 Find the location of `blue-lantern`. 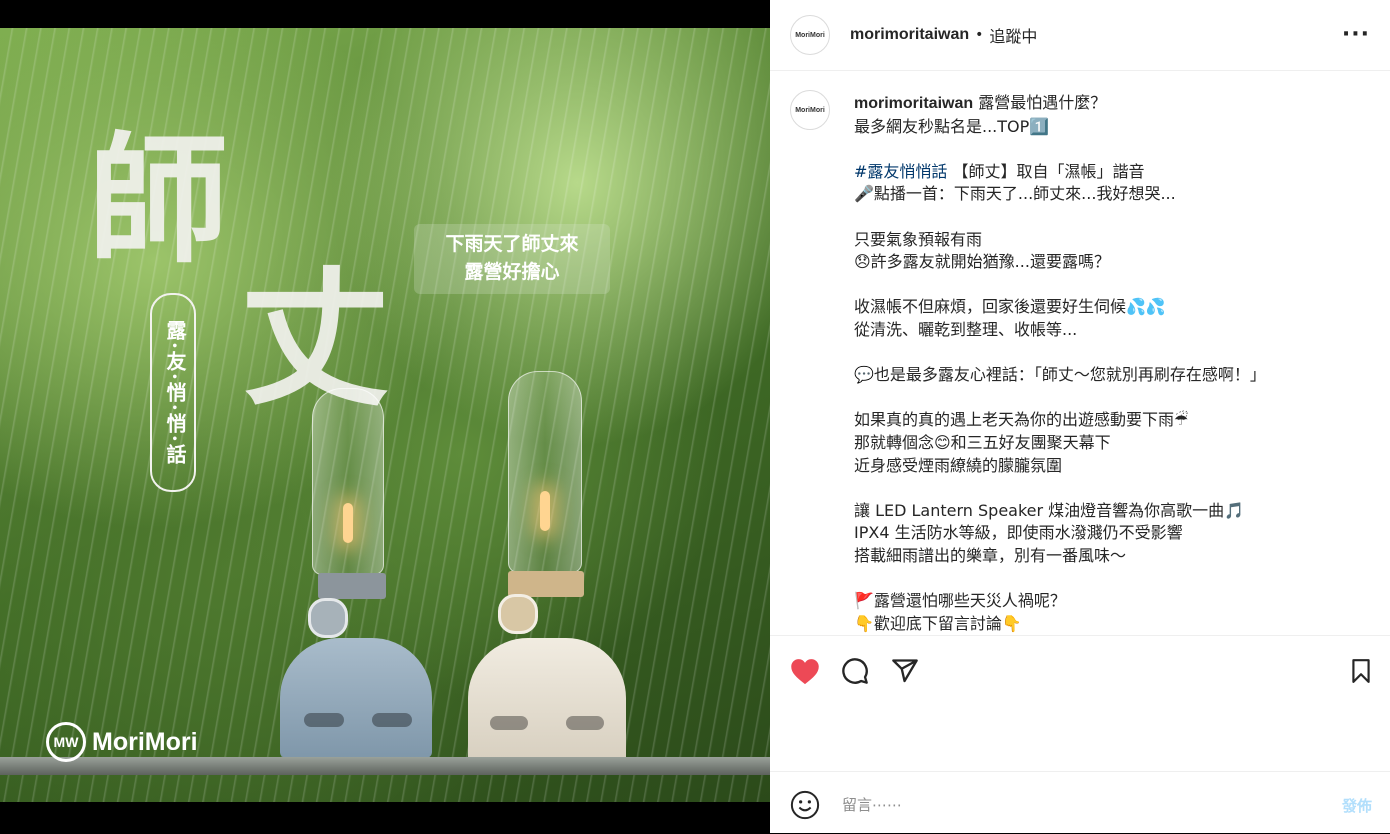

blue-lantern is located at coordinates (357, 583).